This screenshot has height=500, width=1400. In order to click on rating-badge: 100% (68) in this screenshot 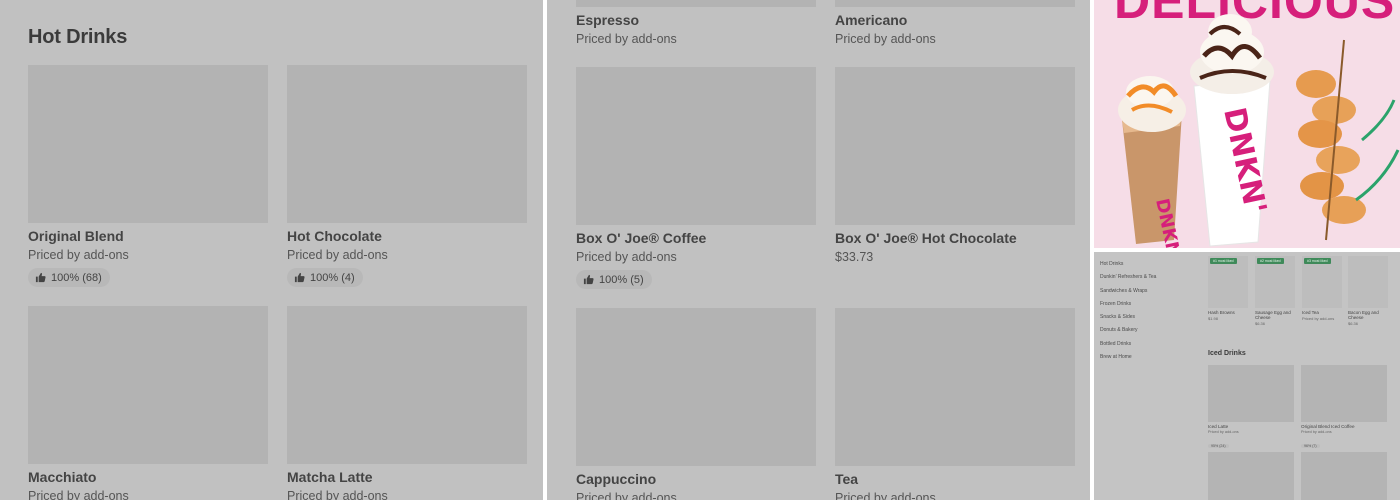, I will do `click(69, 277)`.